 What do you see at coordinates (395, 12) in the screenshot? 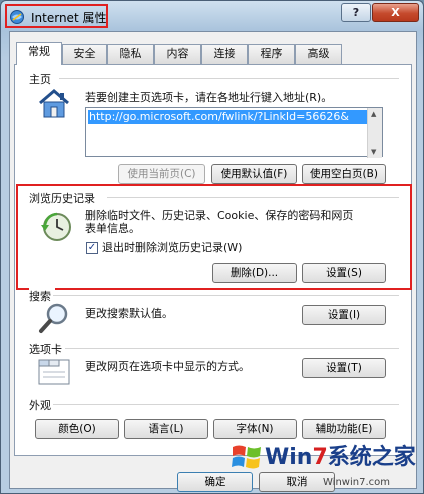
I see `close-button: X` at bounding box center [395, 12].